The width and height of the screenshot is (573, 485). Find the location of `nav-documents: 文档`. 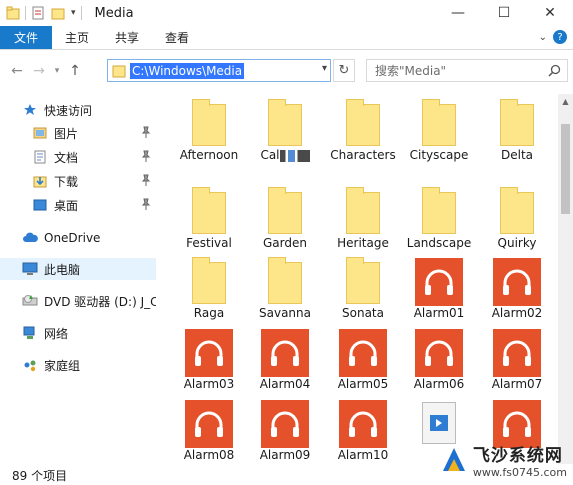

nav-documents: 文档 is located at coordinates (78, 157).